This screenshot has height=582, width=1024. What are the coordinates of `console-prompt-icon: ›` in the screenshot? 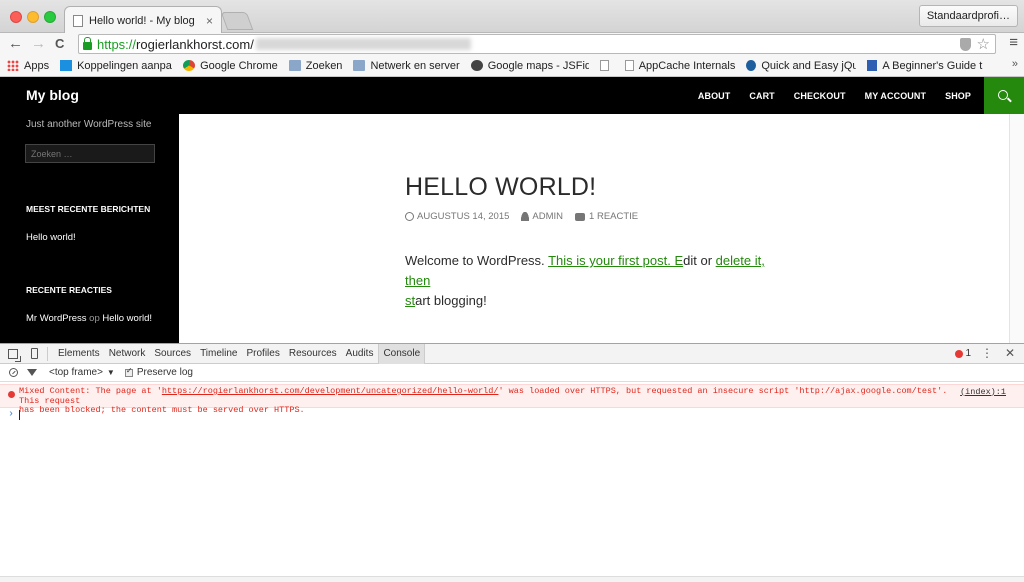 It's located at (11, 414).